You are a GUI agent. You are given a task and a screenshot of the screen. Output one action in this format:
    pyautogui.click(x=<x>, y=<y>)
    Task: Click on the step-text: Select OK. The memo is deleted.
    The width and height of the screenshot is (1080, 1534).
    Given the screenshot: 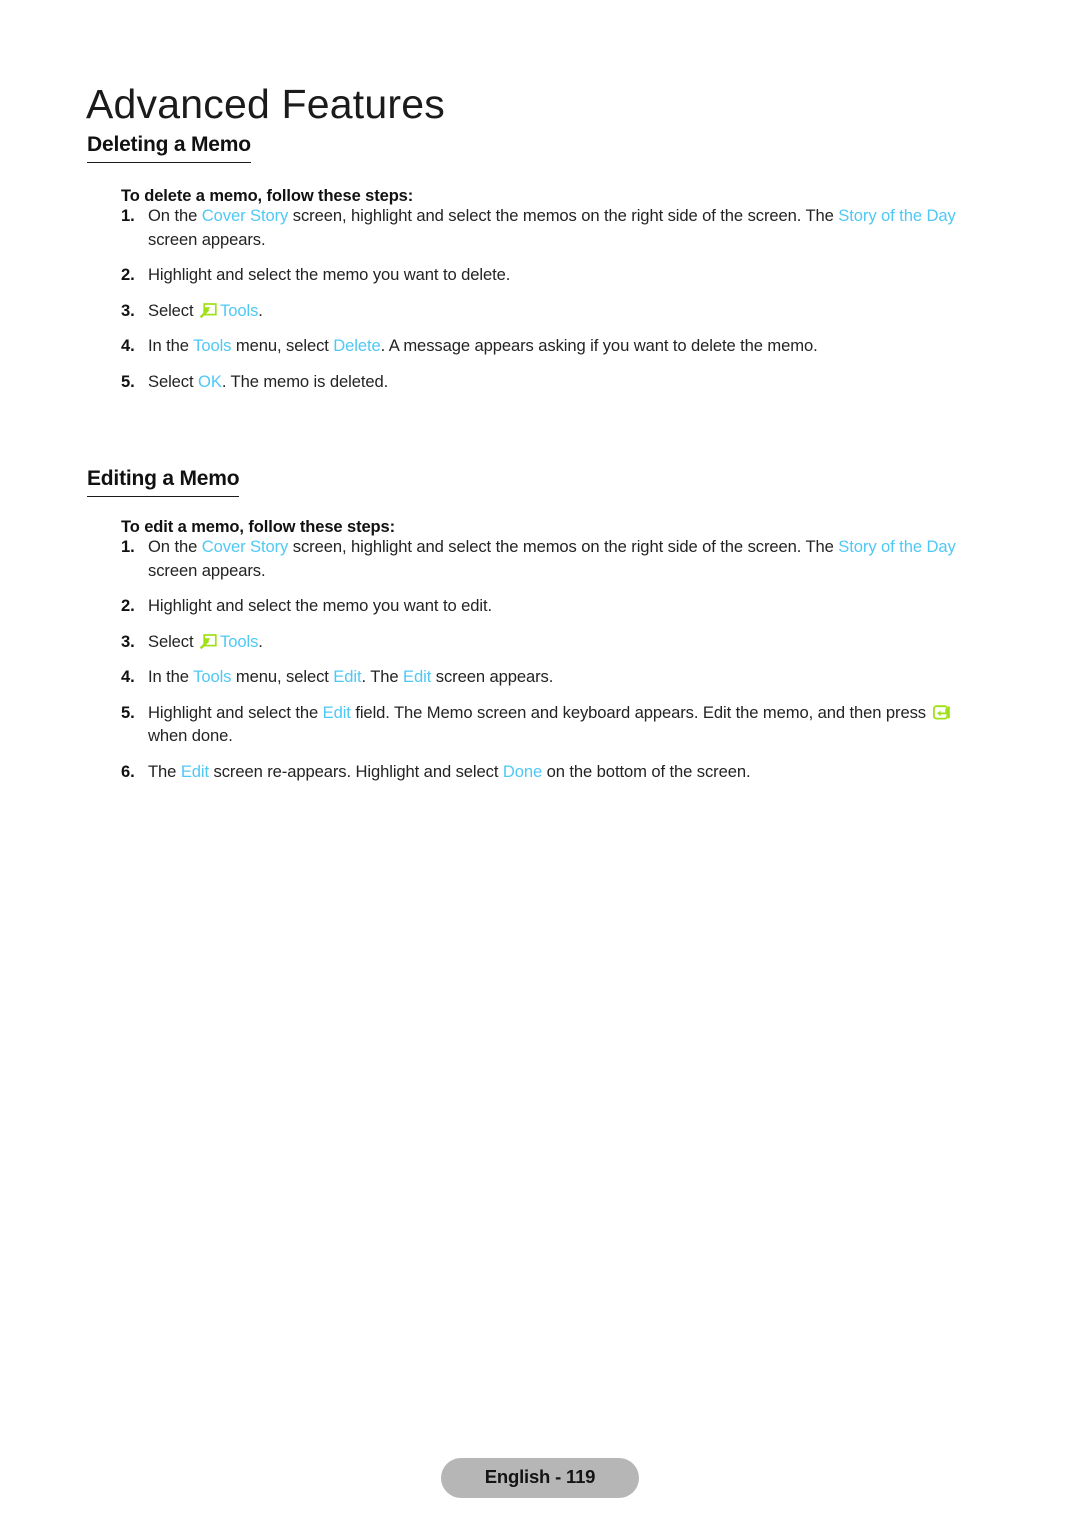 What is the action you would take?
    pyautogui.click(x=567, y=382)
    